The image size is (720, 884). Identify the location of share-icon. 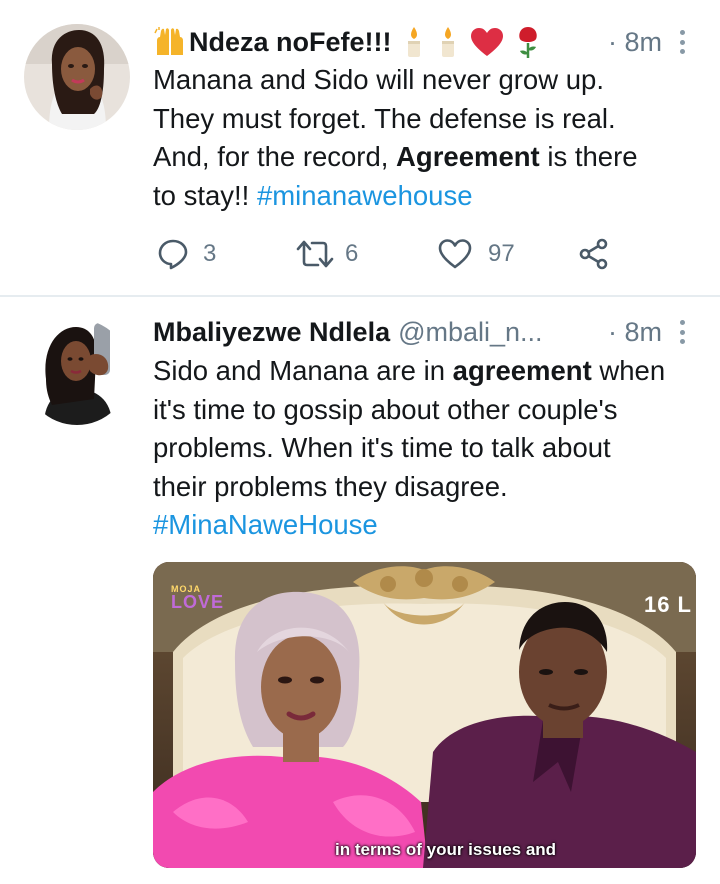
(593, 254).